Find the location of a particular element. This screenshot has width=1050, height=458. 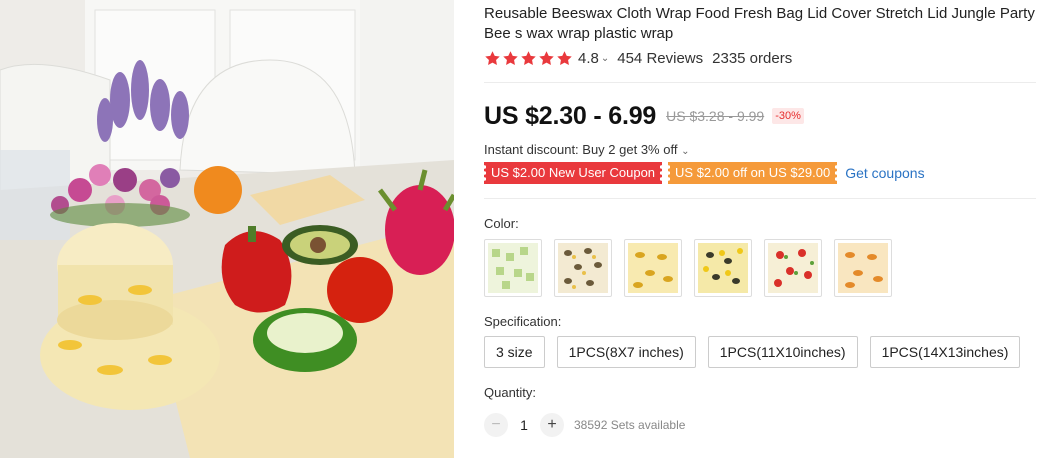

get-coupons-link: Get coupons is located at coordinates (884, 173).